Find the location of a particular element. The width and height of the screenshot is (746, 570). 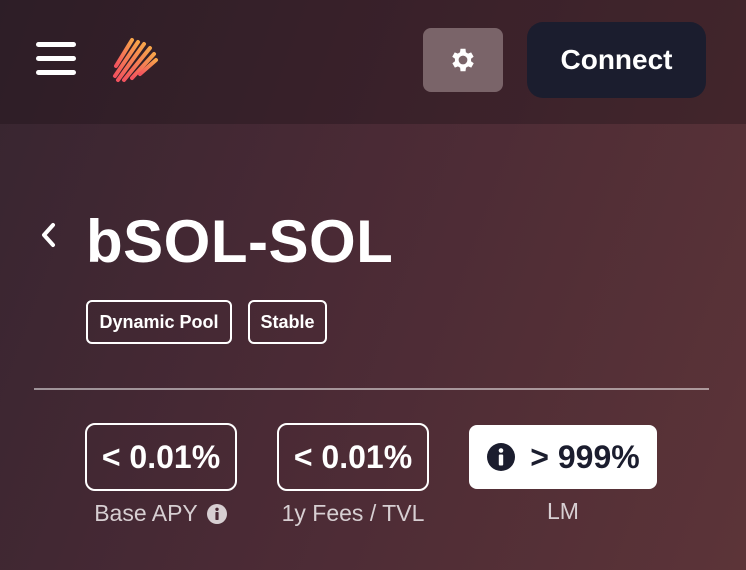

lm-value-box: > 999% is located at coordinates (563, 457).